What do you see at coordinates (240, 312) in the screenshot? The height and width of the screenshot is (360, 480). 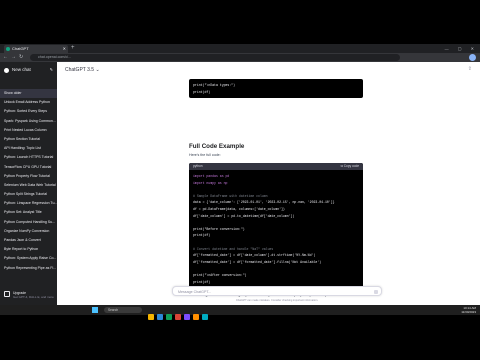 I see `taskbar: Search 10:14 AM 11/30/2023` at bounding box center [240, 312].